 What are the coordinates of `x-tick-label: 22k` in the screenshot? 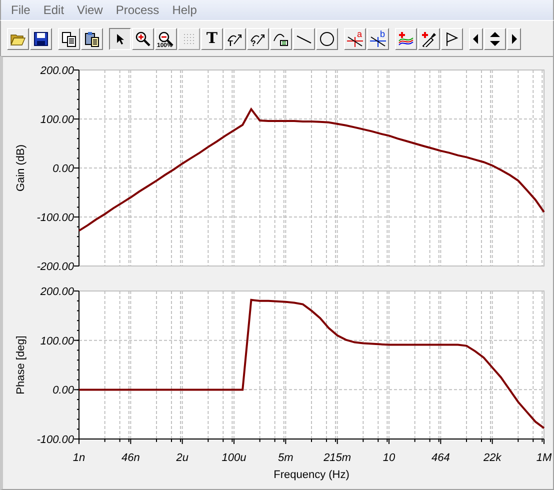 It's located at (492, 458).